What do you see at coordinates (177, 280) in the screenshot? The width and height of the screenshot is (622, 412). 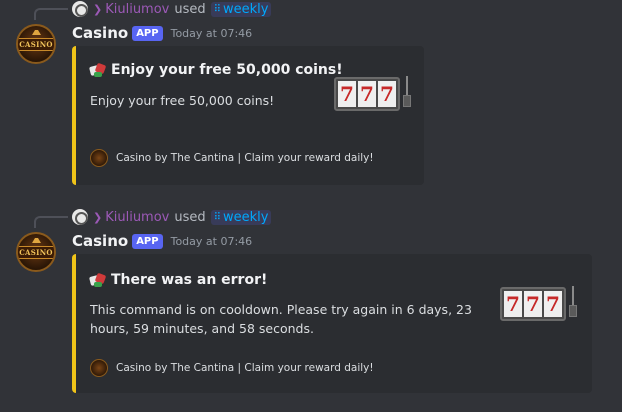 I see `embed-title: There was an error!` at bounding box center [177, 280].